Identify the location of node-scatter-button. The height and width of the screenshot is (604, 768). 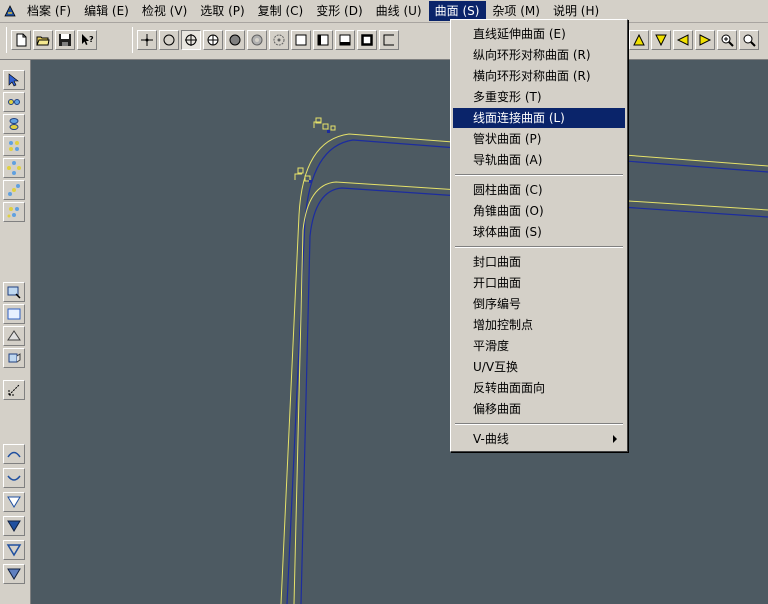
(14, 190).